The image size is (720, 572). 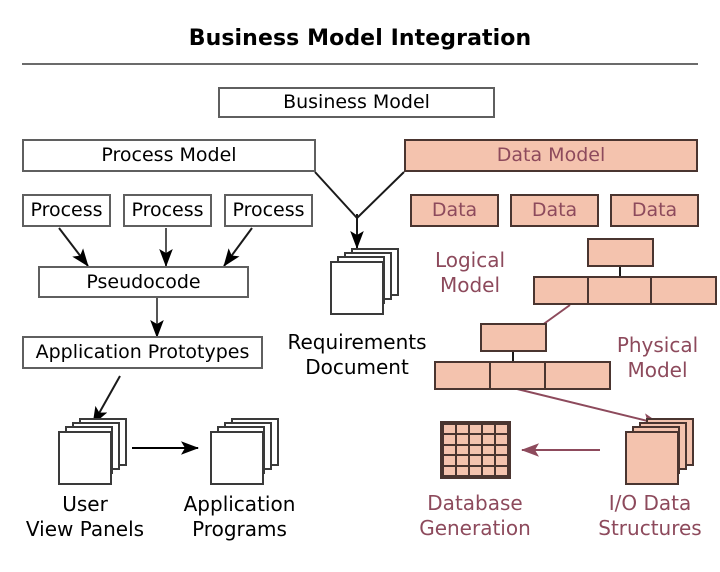 What do you see at coordinates (620, 252) in the screenshot?
I see `logical-tree-root` at bounding box center [620, 252].